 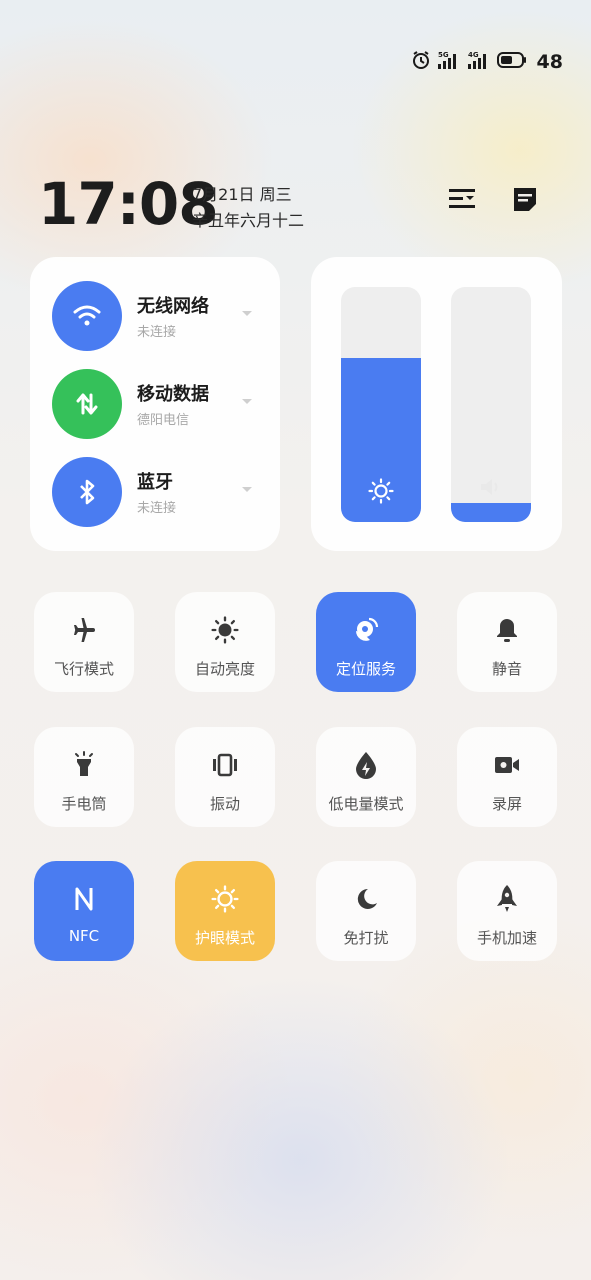 I want to click on mobile-data-carrier: 德阳电信, so click(x=163, y=420).